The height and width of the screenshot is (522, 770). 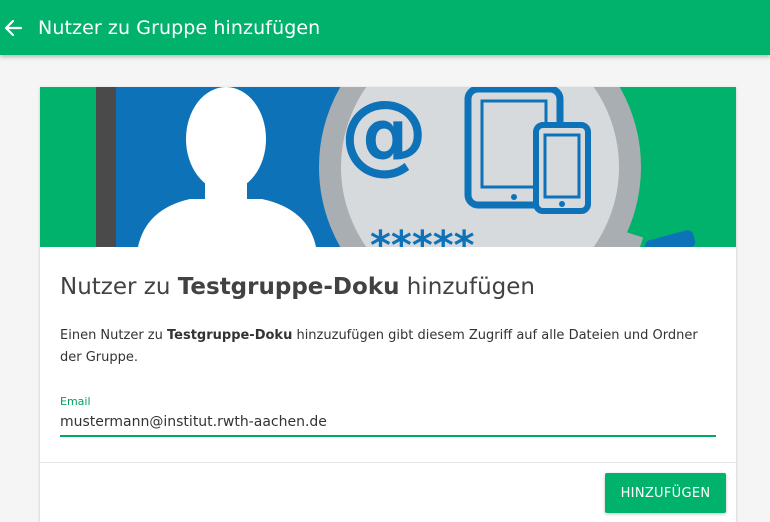 I want to click on app-bar: Nutzer zu Gruppe hinzufügen, so click(x=385, y=27).